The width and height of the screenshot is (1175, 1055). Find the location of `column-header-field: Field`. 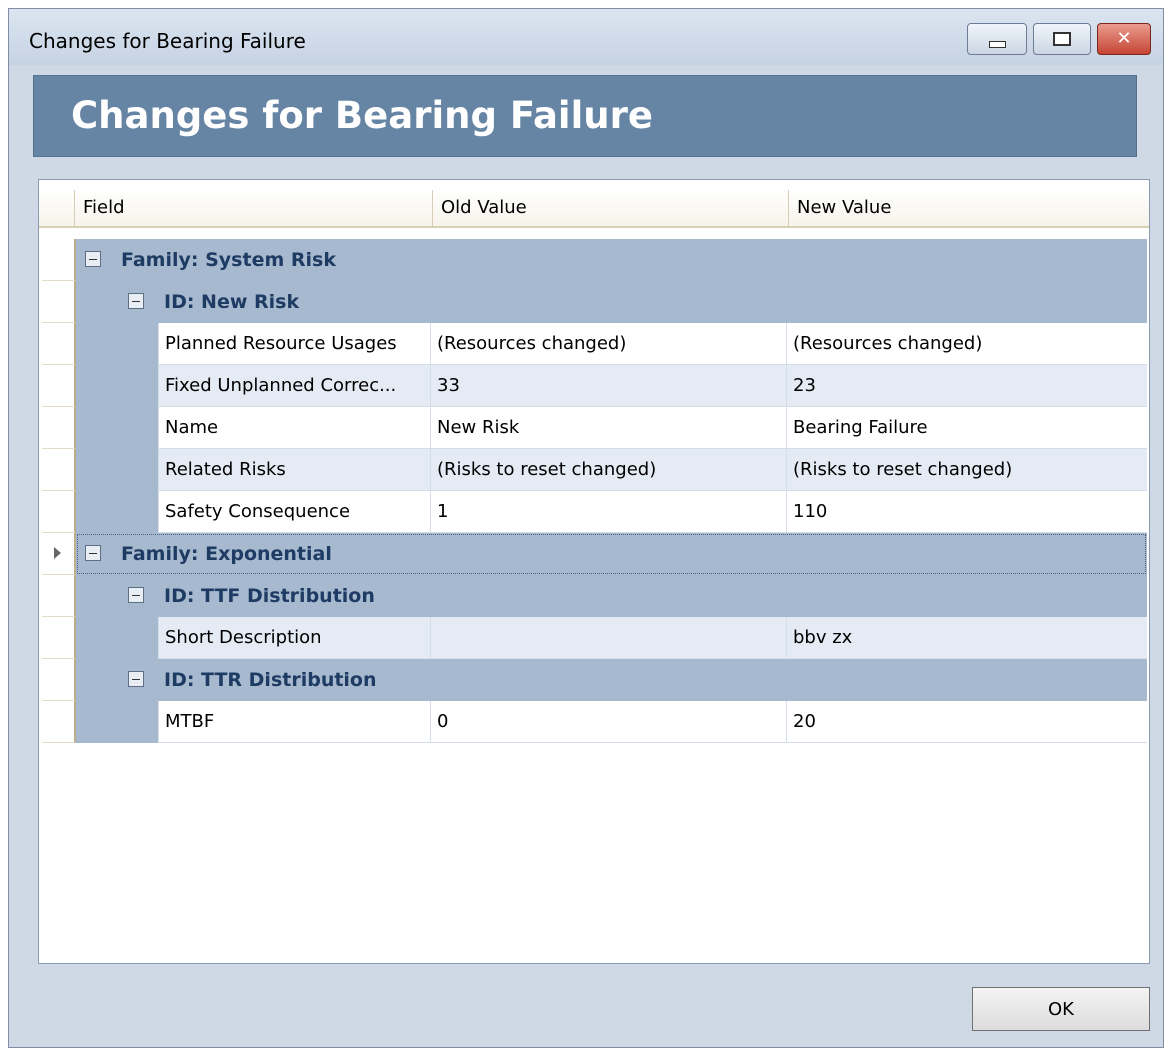

column-header-field: Field is located at coordinates (253, 208).